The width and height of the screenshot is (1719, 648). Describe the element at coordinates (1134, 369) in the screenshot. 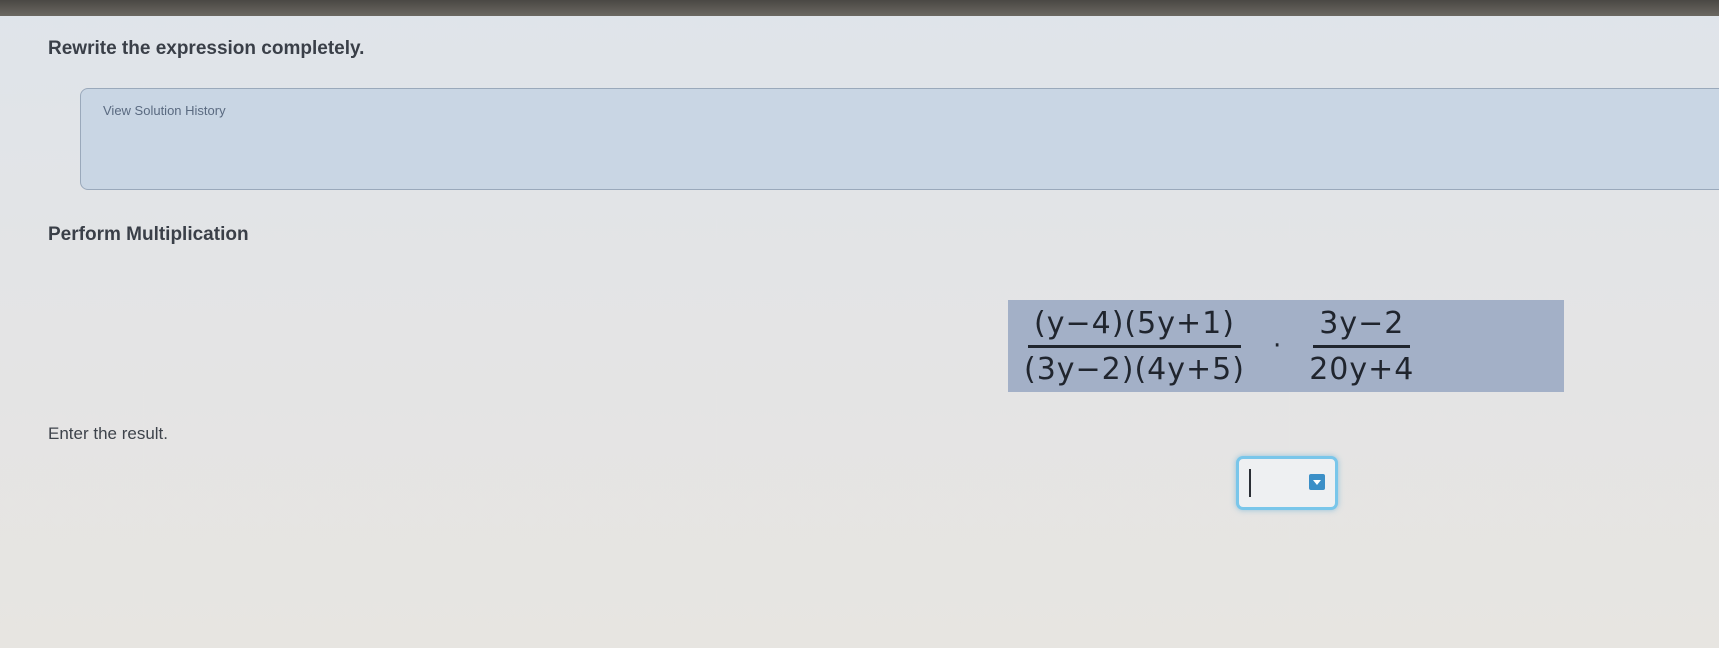

I see `left-denominator: (3y−2)(4y+5)` at that location.